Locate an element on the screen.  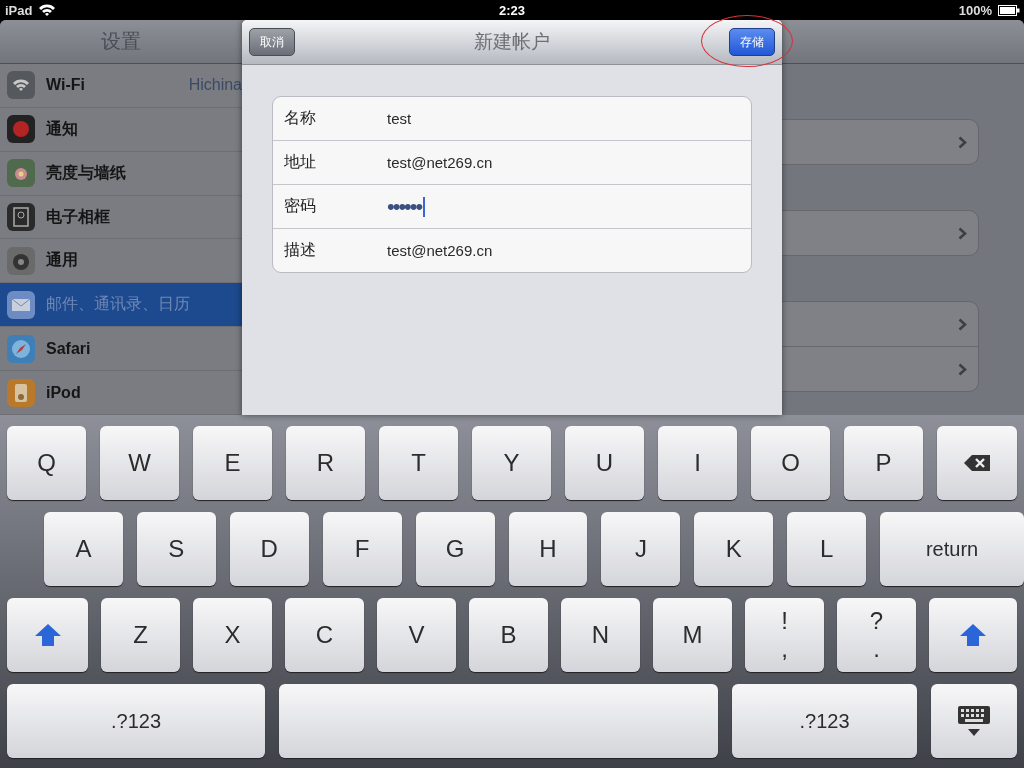
gear-icon is located at coordinates (21, 260).